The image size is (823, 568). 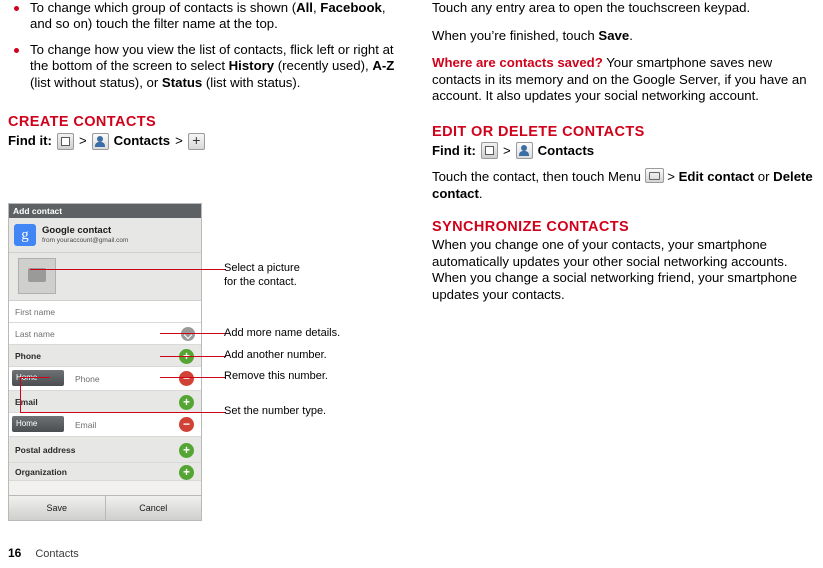 I want to click on picture-area, so click(x=105, y=277).